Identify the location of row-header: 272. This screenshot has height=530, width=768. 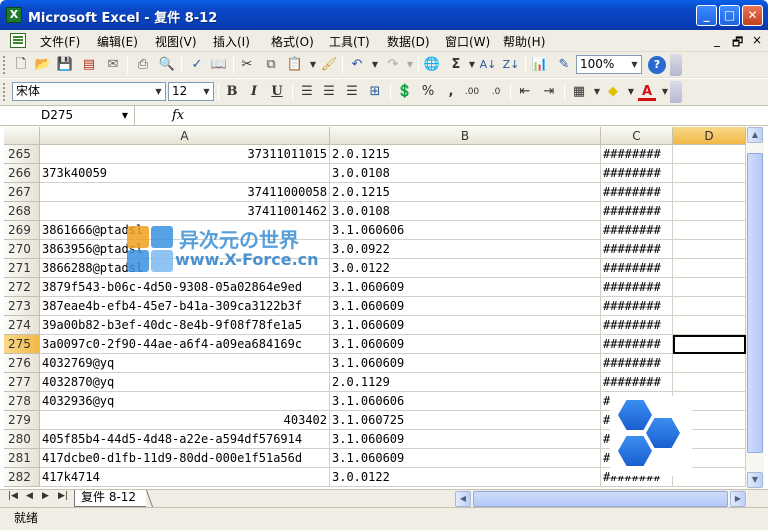
(22, 287).